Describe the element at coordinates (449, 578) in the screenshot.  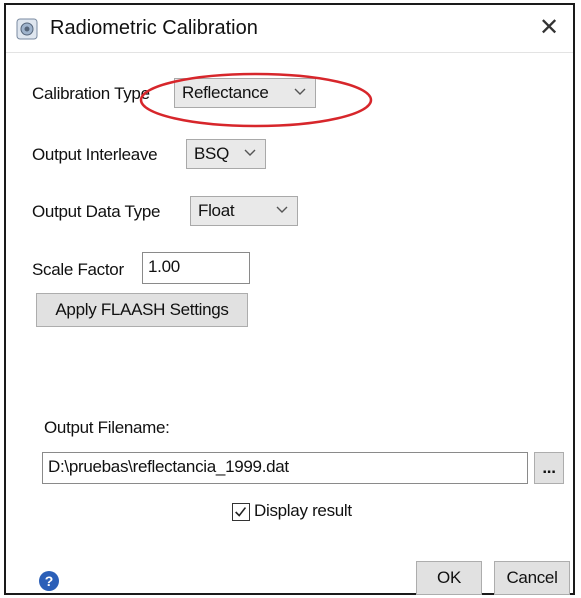
I see `ok-button: OK` at that location.